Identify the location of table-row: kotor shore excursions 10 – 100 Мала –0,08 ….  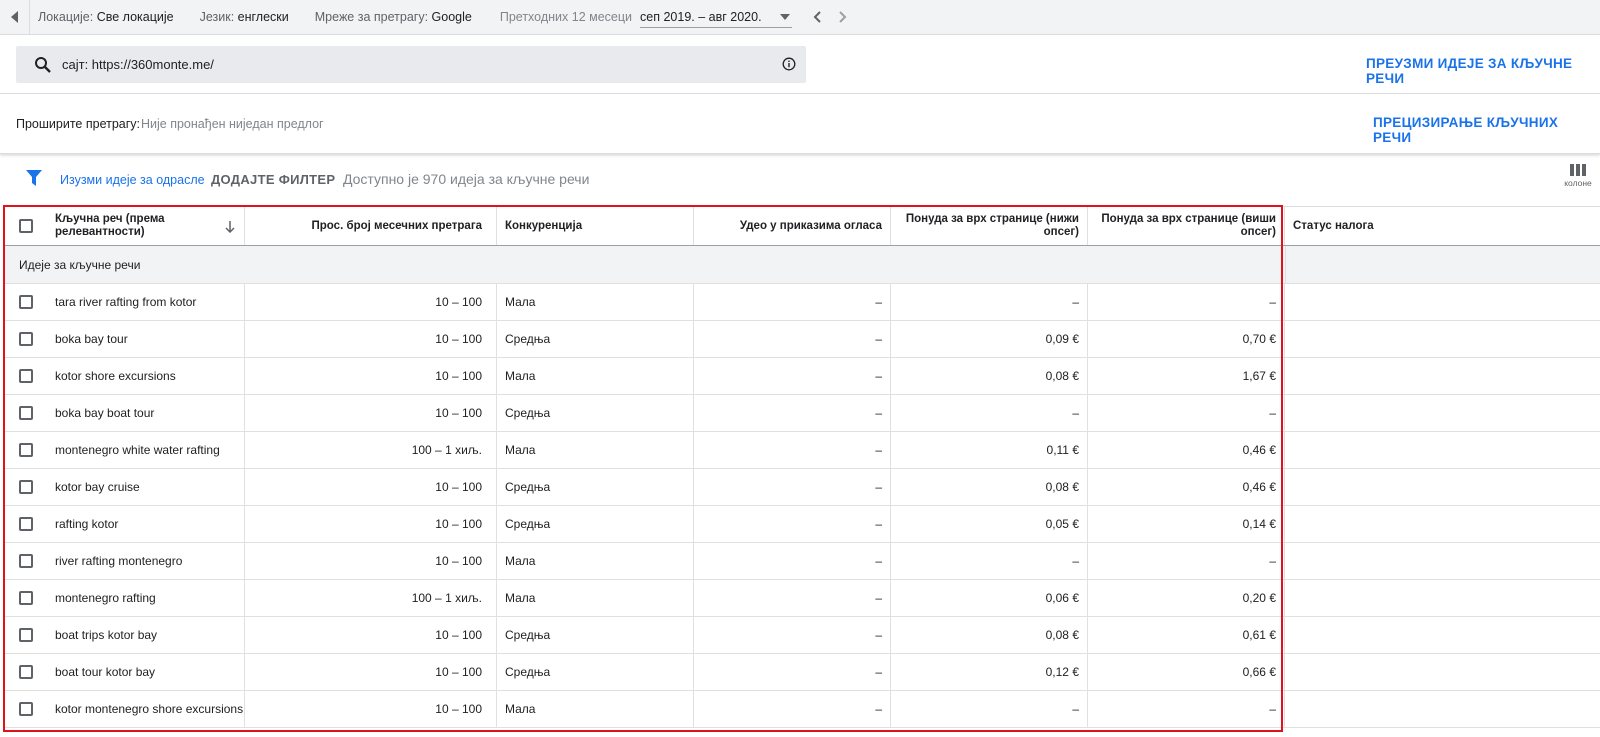
(801, 376).